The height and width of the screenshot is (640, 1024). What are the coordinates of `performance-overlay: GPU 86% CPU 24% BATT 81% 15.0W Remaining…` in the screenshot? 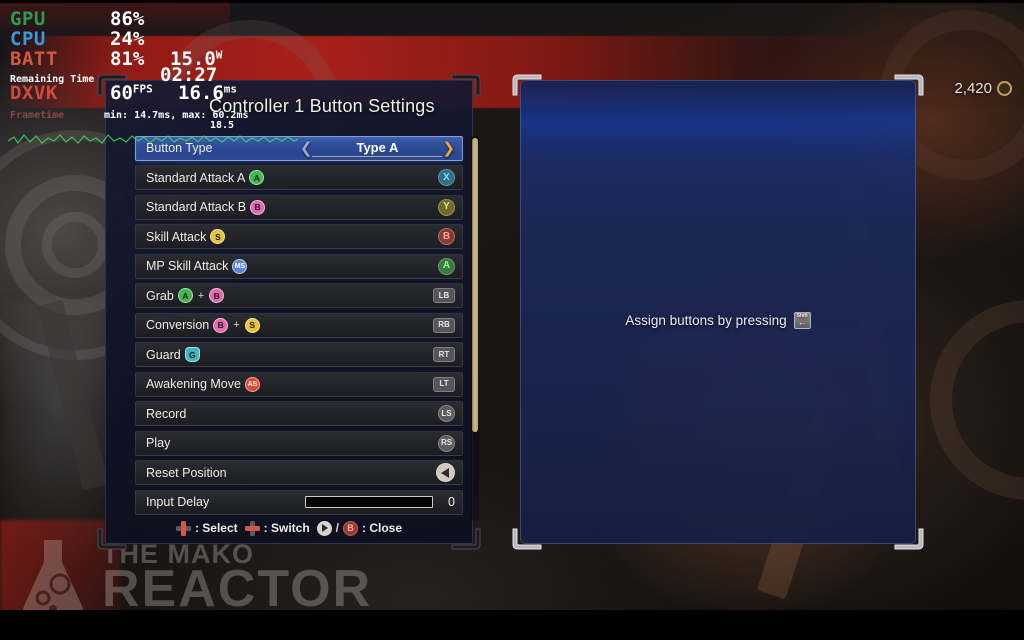 It's located at (150, 75).